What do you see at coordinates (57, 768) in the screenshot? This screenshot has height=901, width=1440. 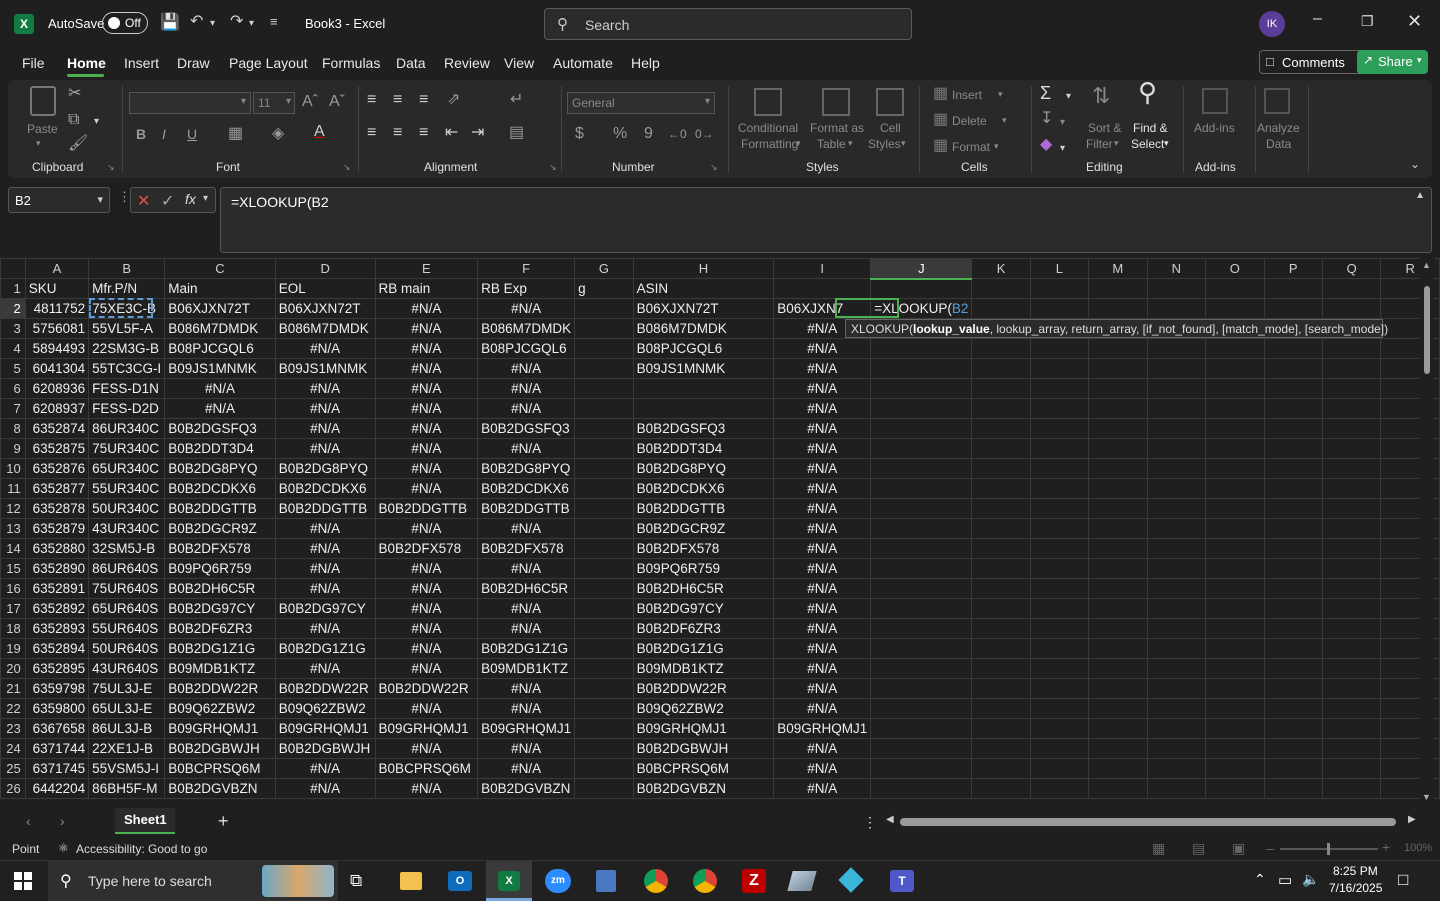 I see `grid-cell: 6371745` at bounding box center [57, 768].